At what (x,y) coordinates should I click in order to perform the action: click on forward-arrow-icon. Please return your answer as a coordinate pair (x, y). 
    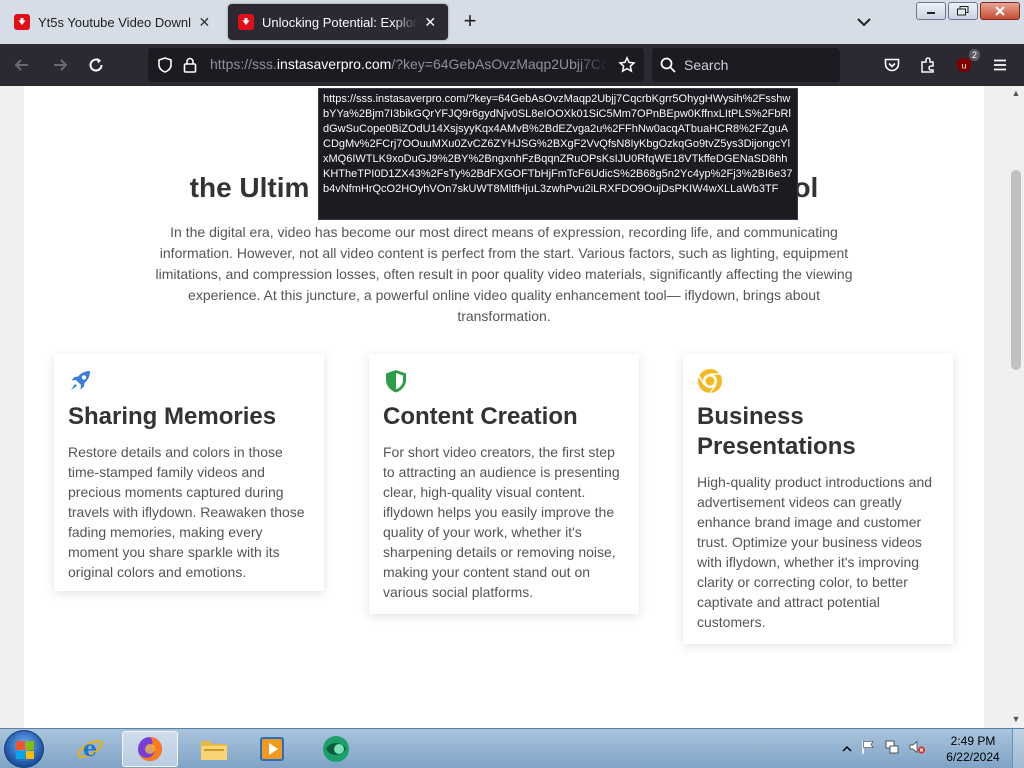
    Looking at the image, I should click on (60, 65).